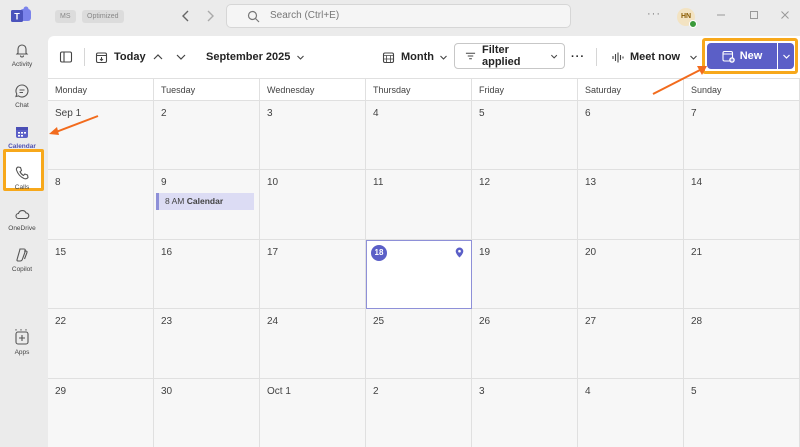 The image size is (800, 447). Describe the element at coordinates (786, 56) in the screenshot. I see `new-meeting-dropdown` at that location.